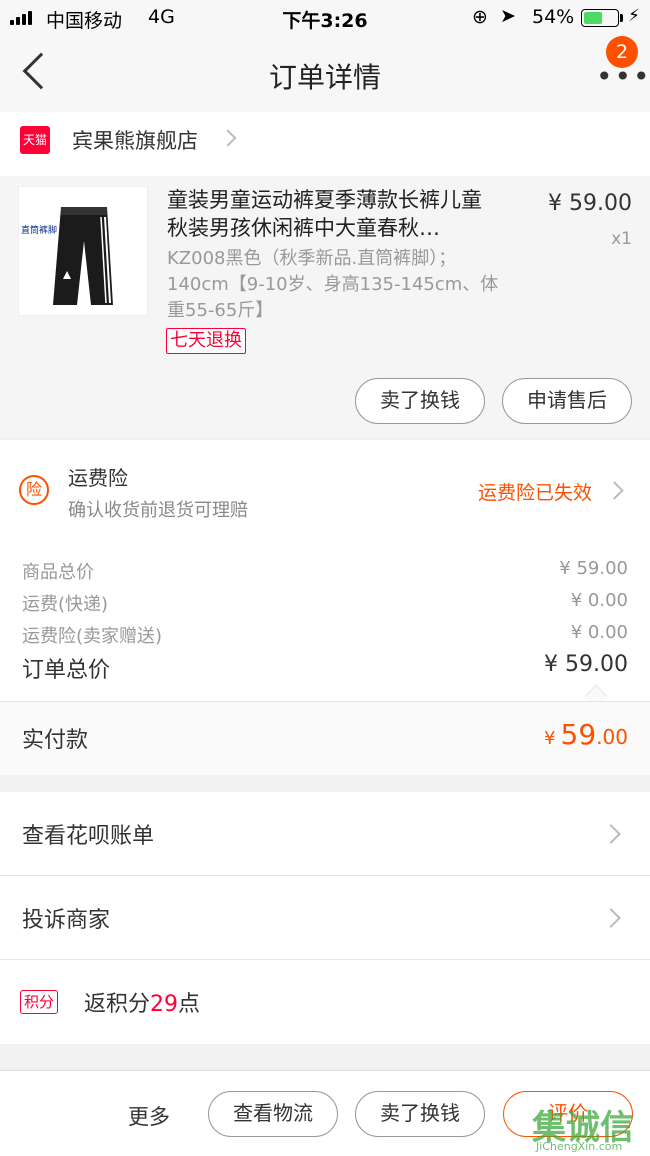  I want to click on product-price: ¥ 59.00, so click(590, 203).